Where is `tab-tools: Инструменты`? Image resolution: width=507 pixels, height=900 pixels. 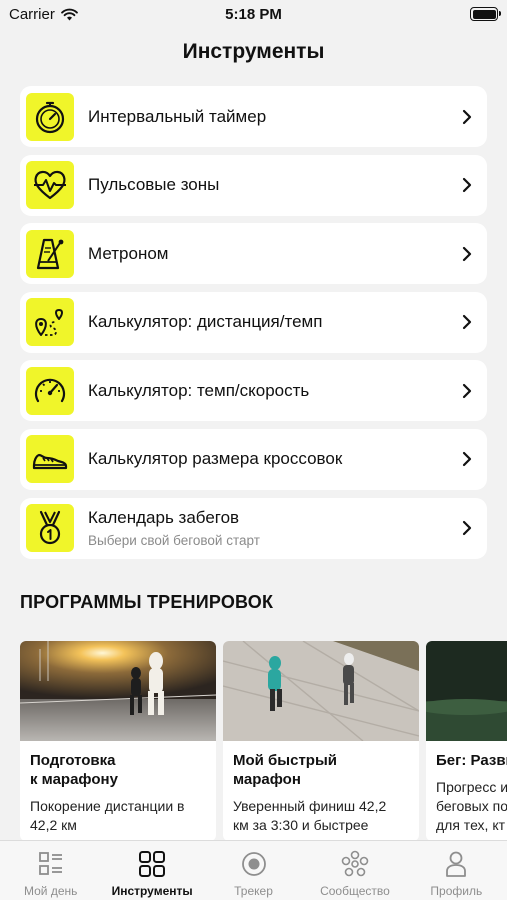 tab-tools: Инструменты is located at coordinates (151, 870).